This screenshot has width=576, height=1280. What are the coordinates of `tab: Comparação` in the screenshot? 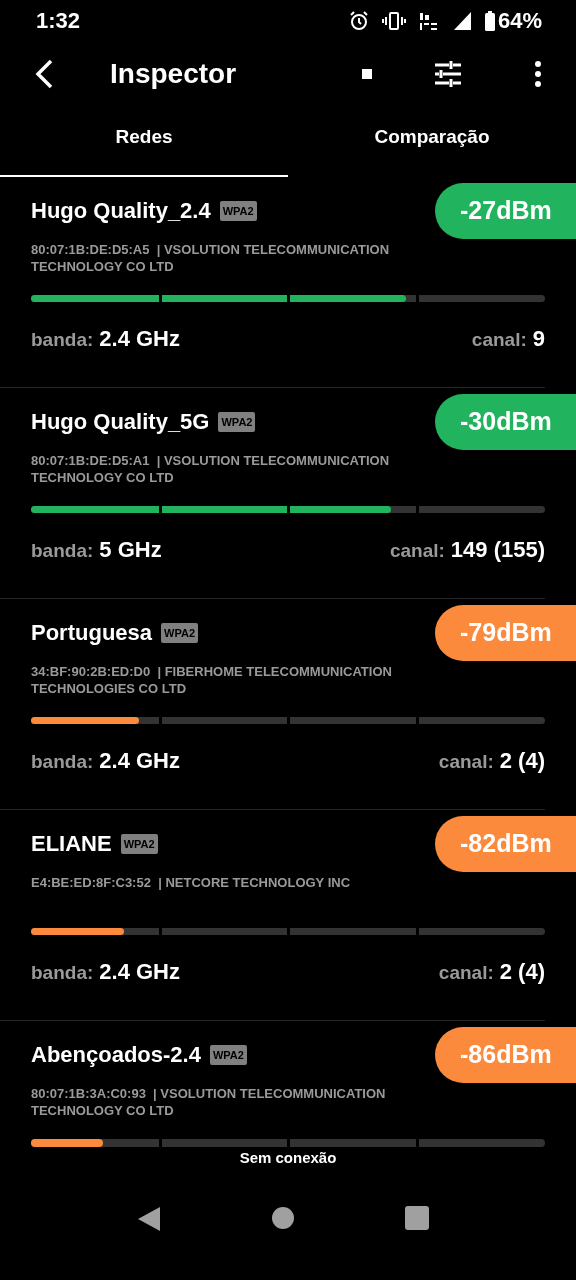 It's located at (432, 142).